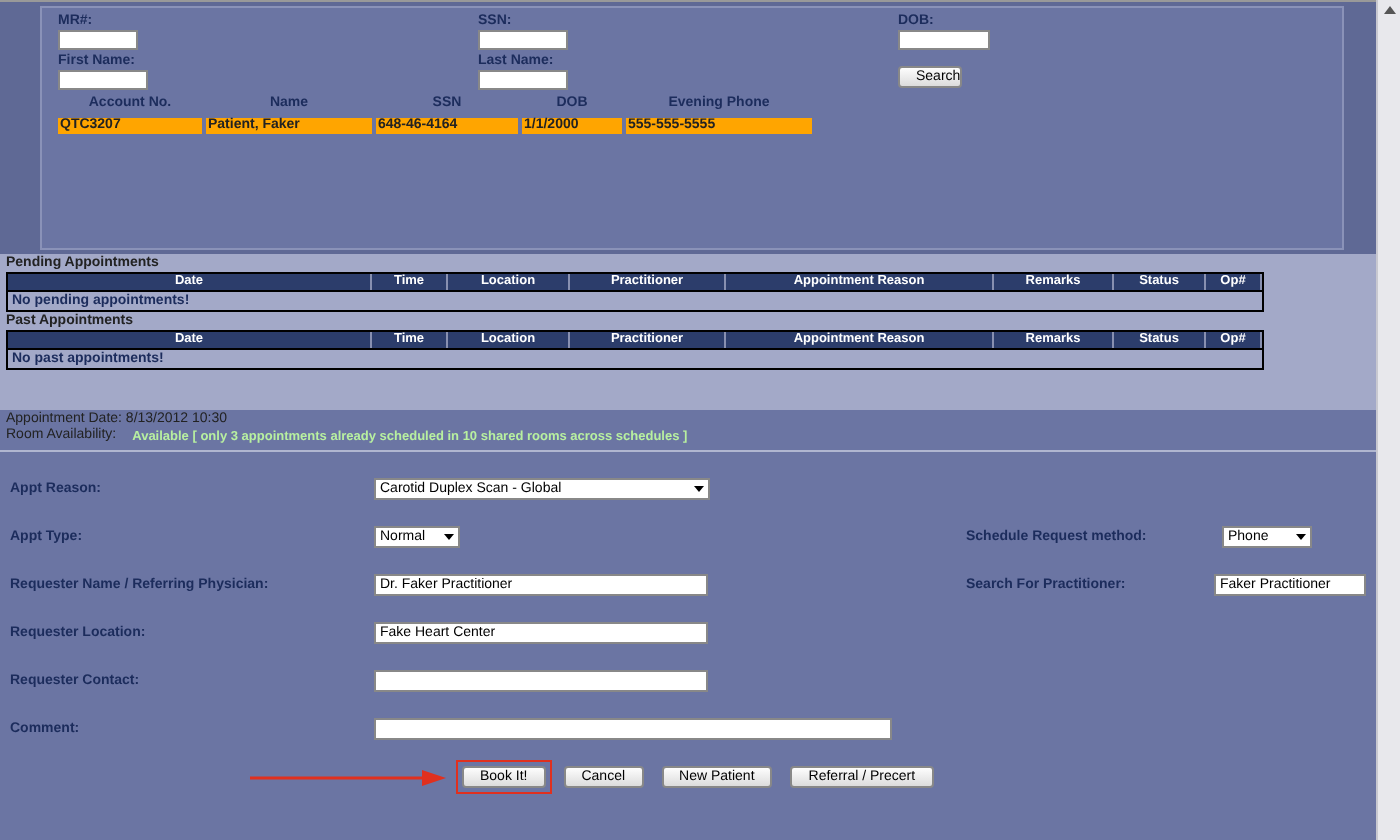 Image resolution: width=1400 pixels, height=840 pixels. What do you see at coordinates (633, 728) in the screenshot?
I see `comment-field` at bounding box center [633, 728].